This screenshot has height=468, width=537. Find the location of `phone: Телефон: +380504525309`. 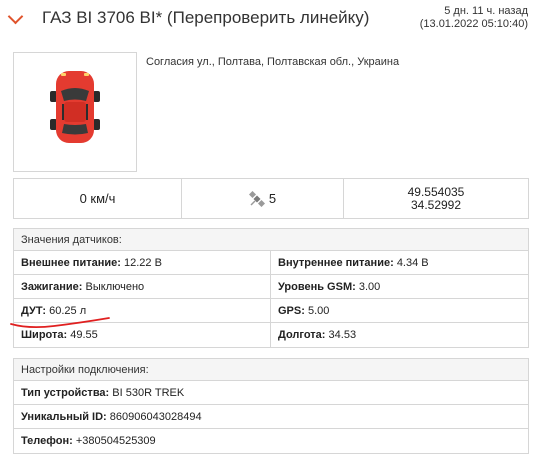

phone: Телефон: +380504525309 is located at coordinates (271, 441).